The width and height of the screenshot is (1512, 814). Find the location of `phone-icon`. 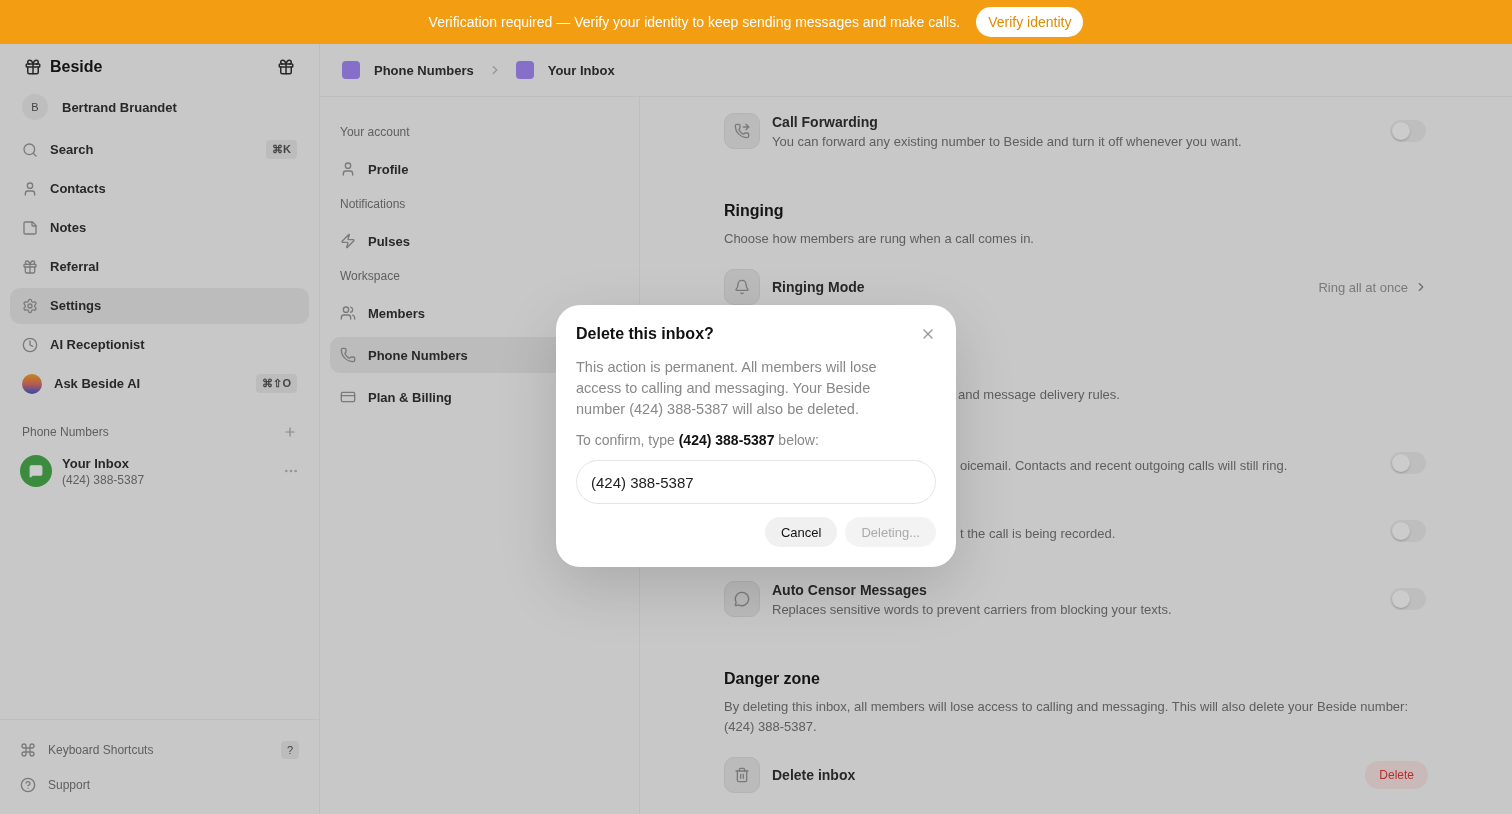

phone-icon is located at coordinates (348, 355).